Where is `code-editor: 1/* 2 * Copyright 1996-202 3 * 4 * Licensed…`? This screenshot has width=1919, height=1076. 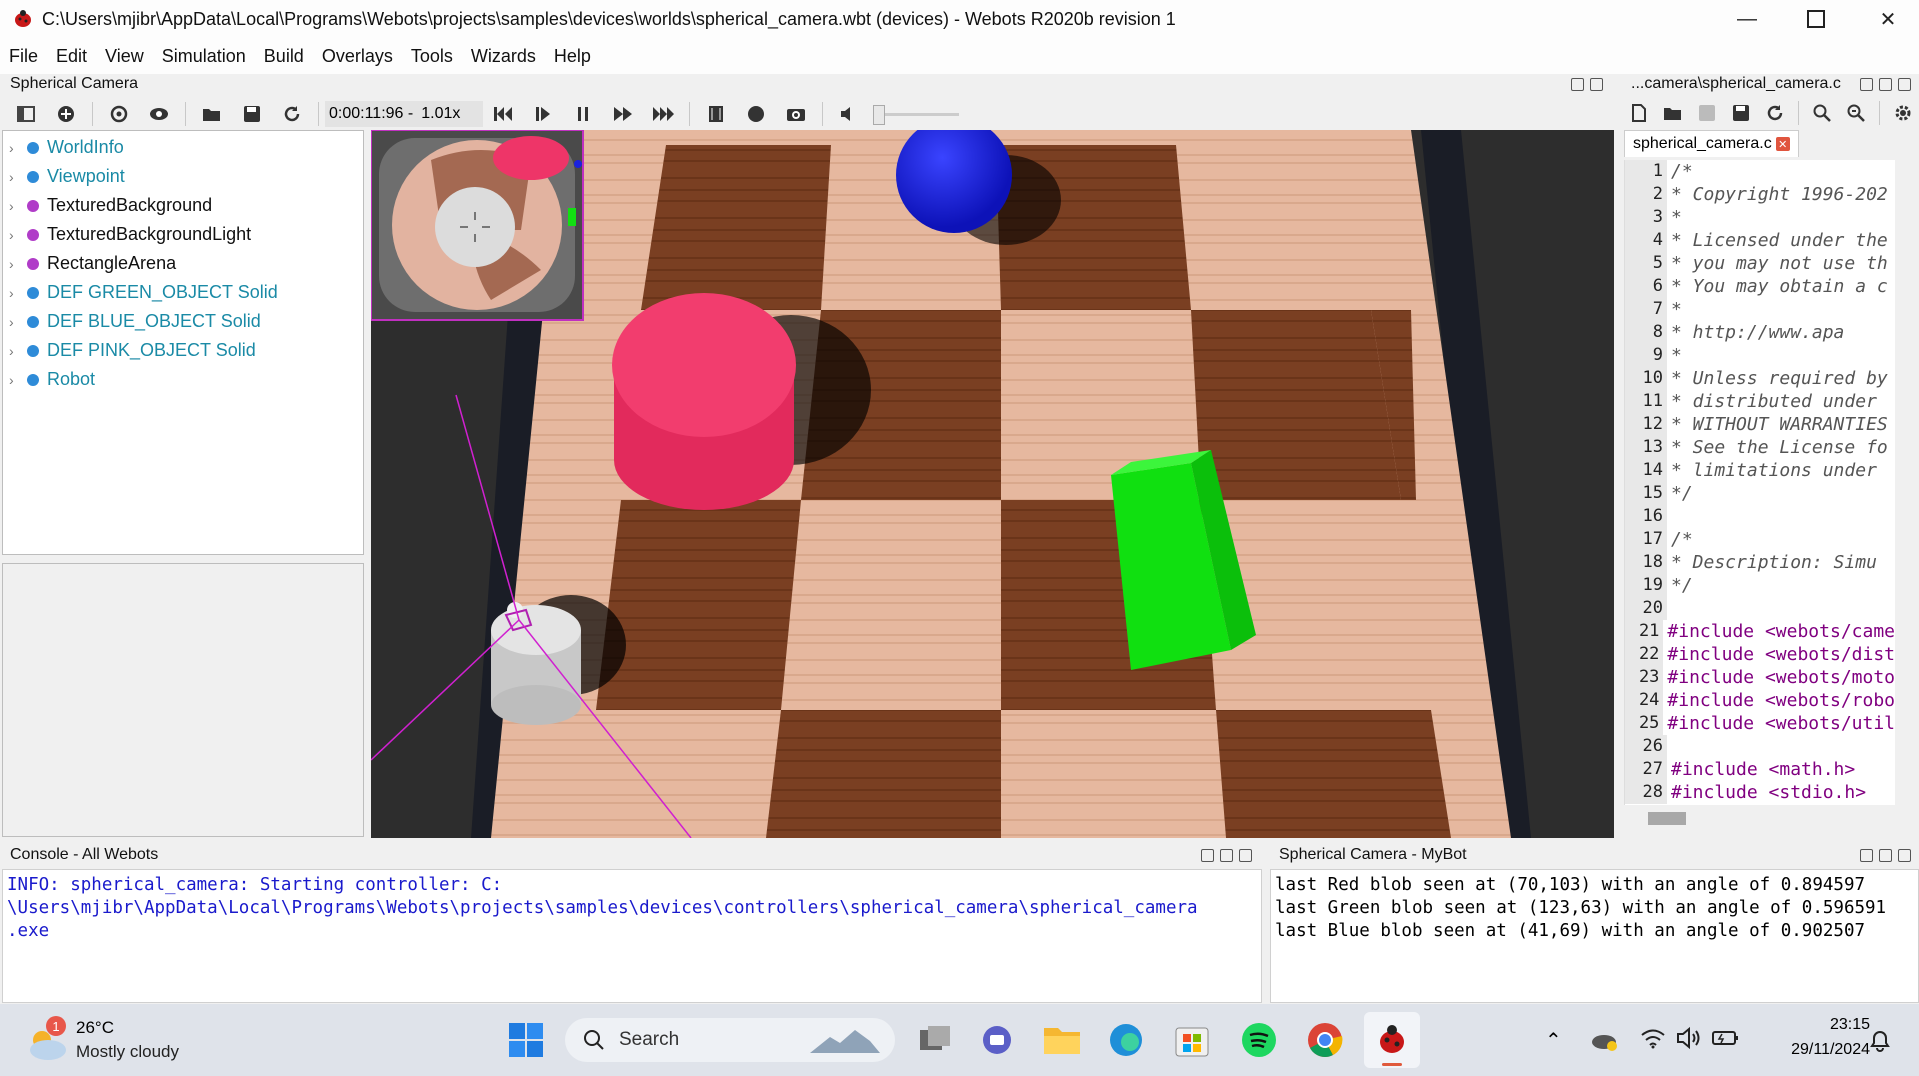 code-editor: 1/* 2 * Copyright 1996-202 3 * 4 * Licensed… is located at coordinates (1759, 482).